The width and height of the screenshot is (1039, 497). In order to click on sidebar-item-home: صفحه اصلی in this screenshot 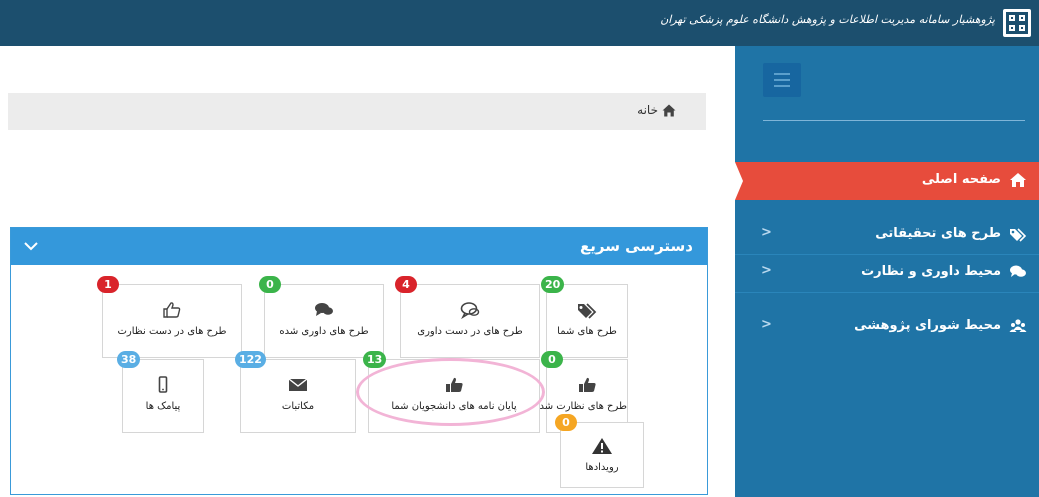, I will do `click(887, 181)`.